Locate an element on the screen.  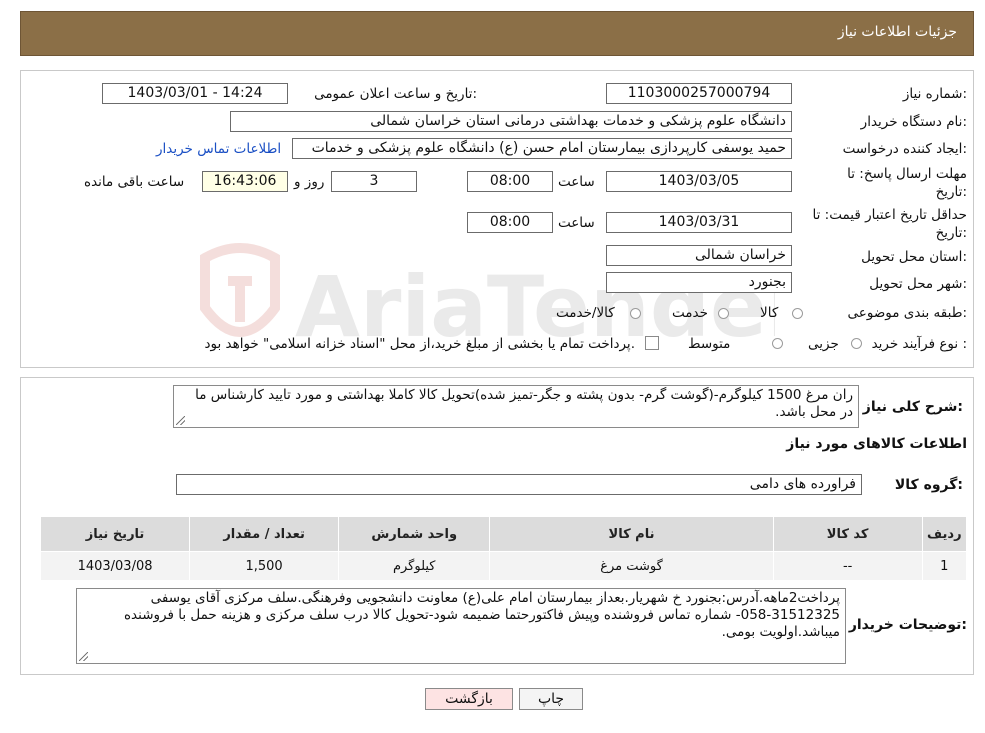
col-goods-code: کد کالا is located at coordinates (847, 534).